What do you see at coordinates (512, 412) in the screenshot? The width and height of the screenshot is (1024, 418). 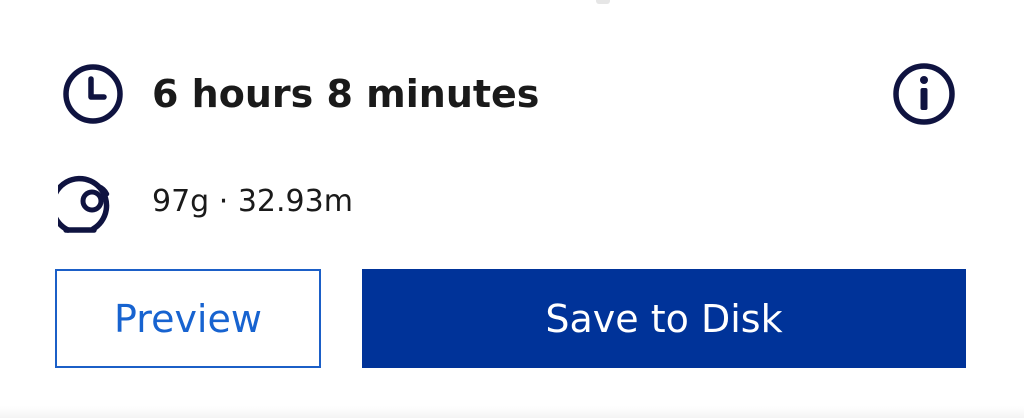 I see `bottom-edge-shade` at bounding box center [512, 412].